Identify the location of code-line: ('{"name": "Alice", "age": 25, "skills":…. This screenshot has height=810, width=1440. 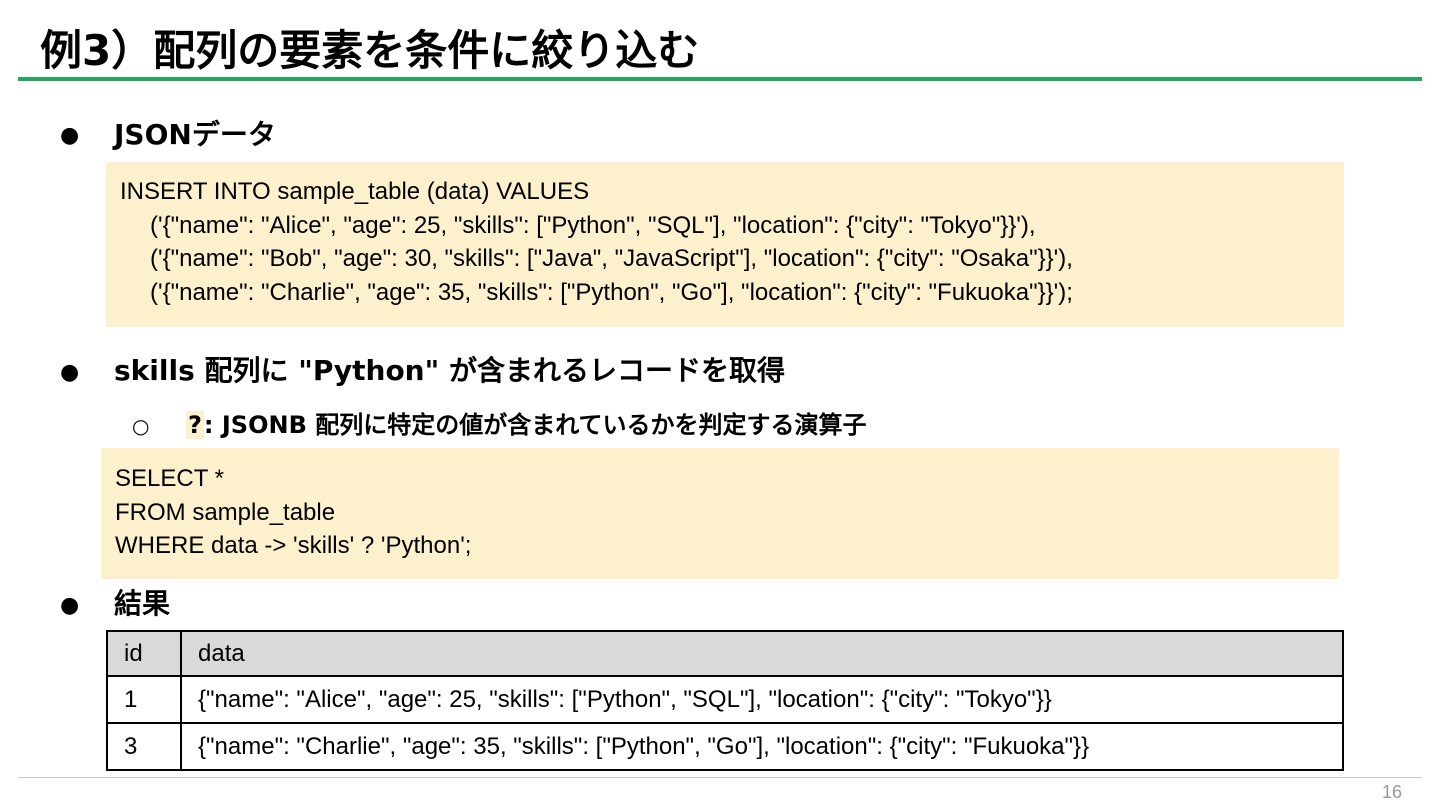
(593, 225).